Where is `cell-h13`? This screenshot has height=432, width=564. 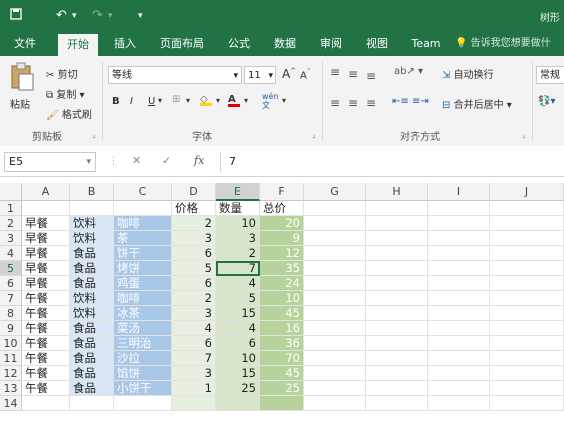 cell-h13 is located at coordinates (397, 388).